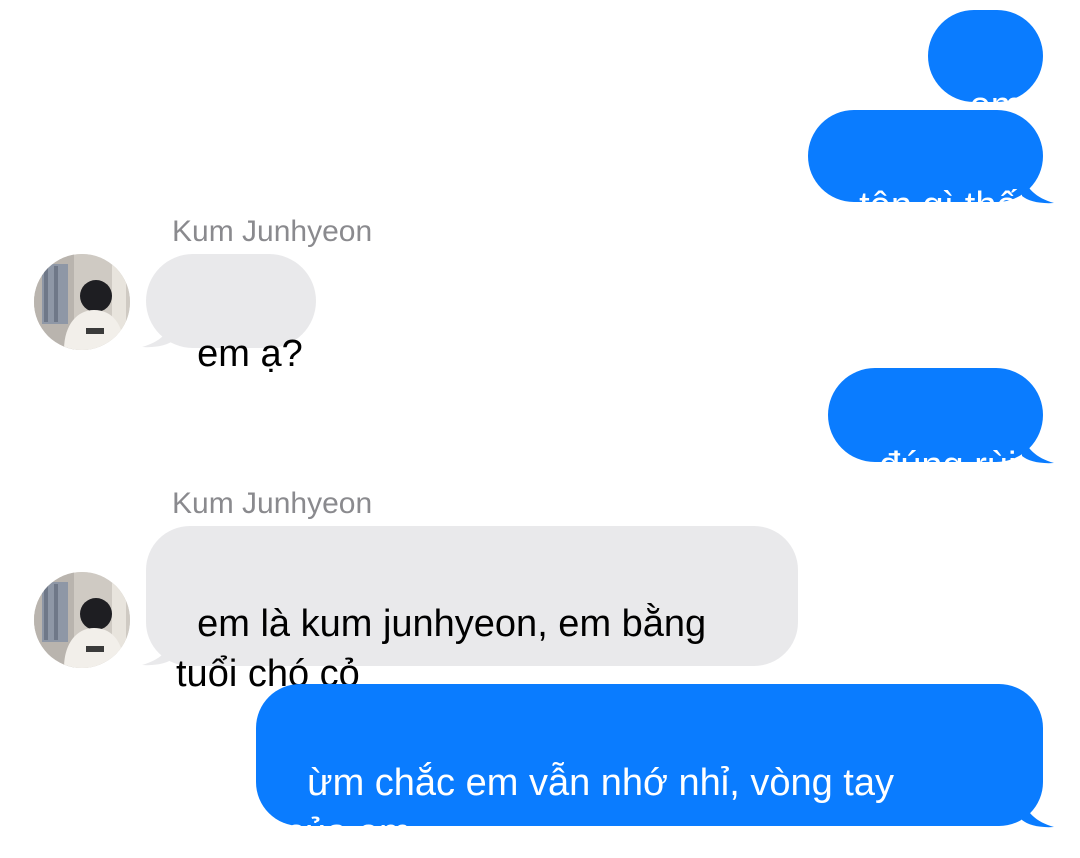 The height and width of the screenshot is (858, 1080). I want to click on received-message-bubble: em là kum junhyeon, em bằng tuổi chó cỏ, so click(472, 610).